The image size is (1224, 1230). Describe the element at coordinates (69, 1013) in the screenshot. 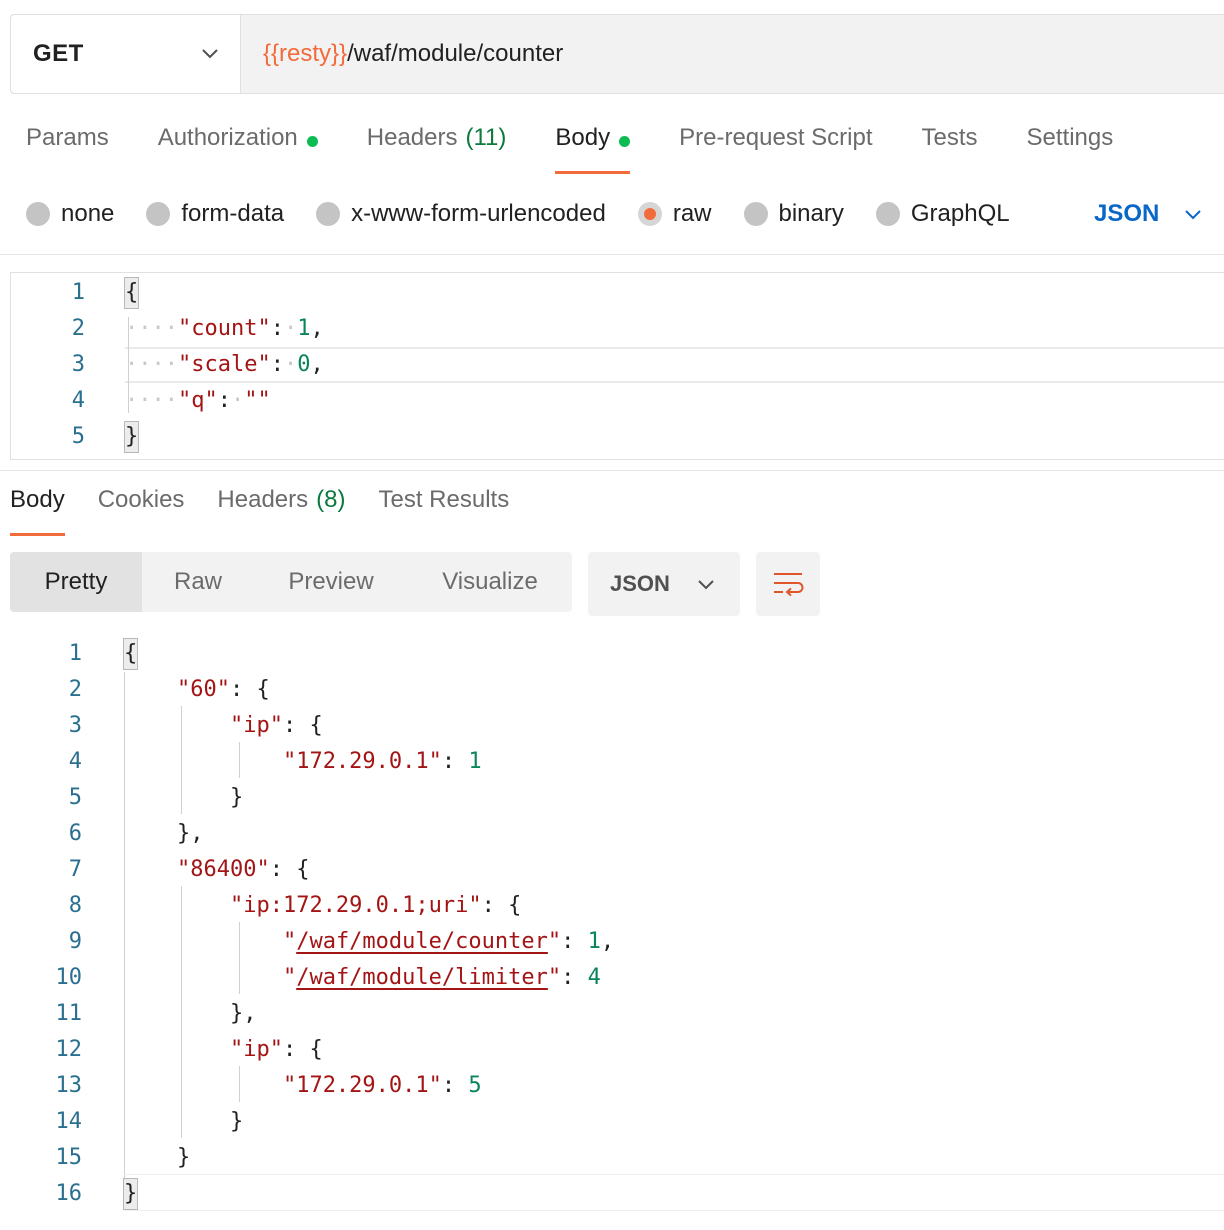

I see `line-number: 11` at that location.